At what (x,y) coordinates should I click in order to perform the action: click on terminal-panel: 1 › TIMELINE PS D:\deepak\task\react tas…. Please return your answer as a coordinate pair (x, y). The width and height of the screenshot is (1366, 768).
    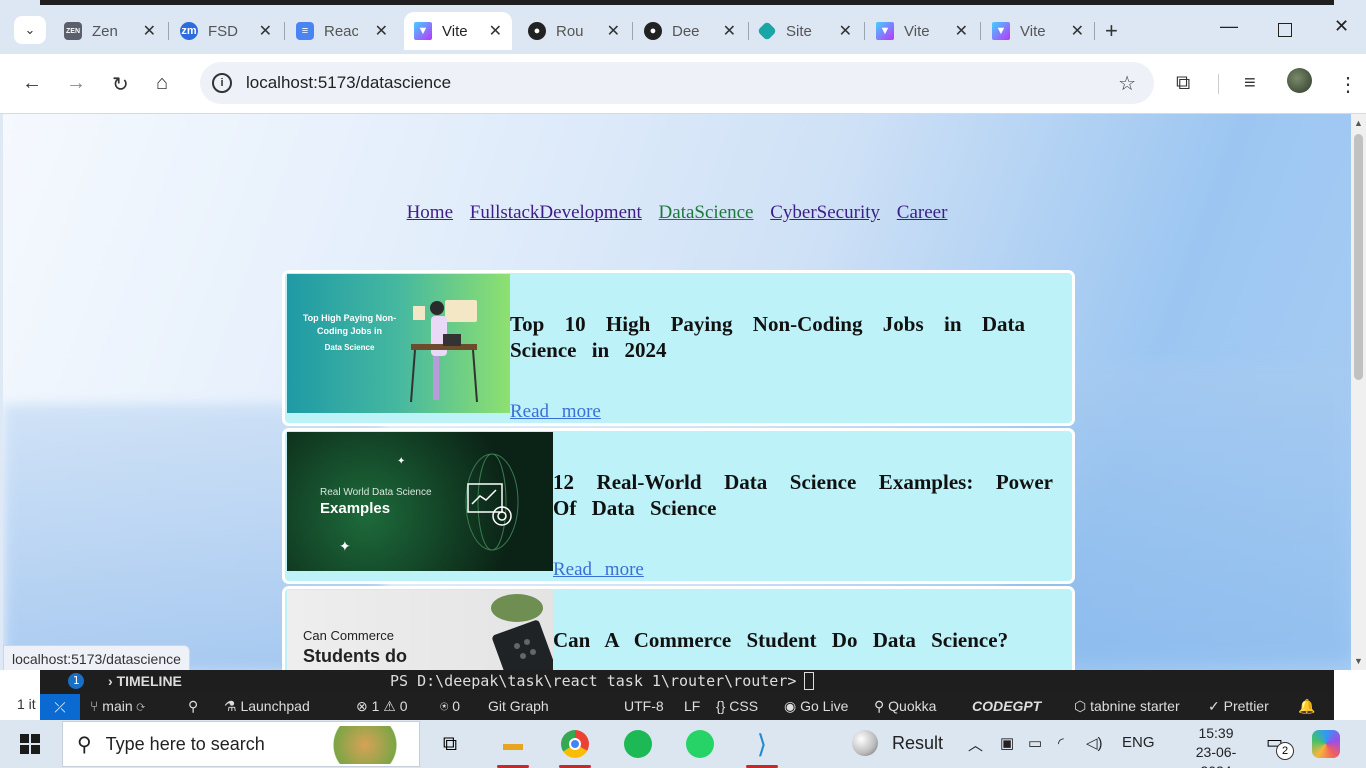
    Looking at the image, I should click on (687, 682).